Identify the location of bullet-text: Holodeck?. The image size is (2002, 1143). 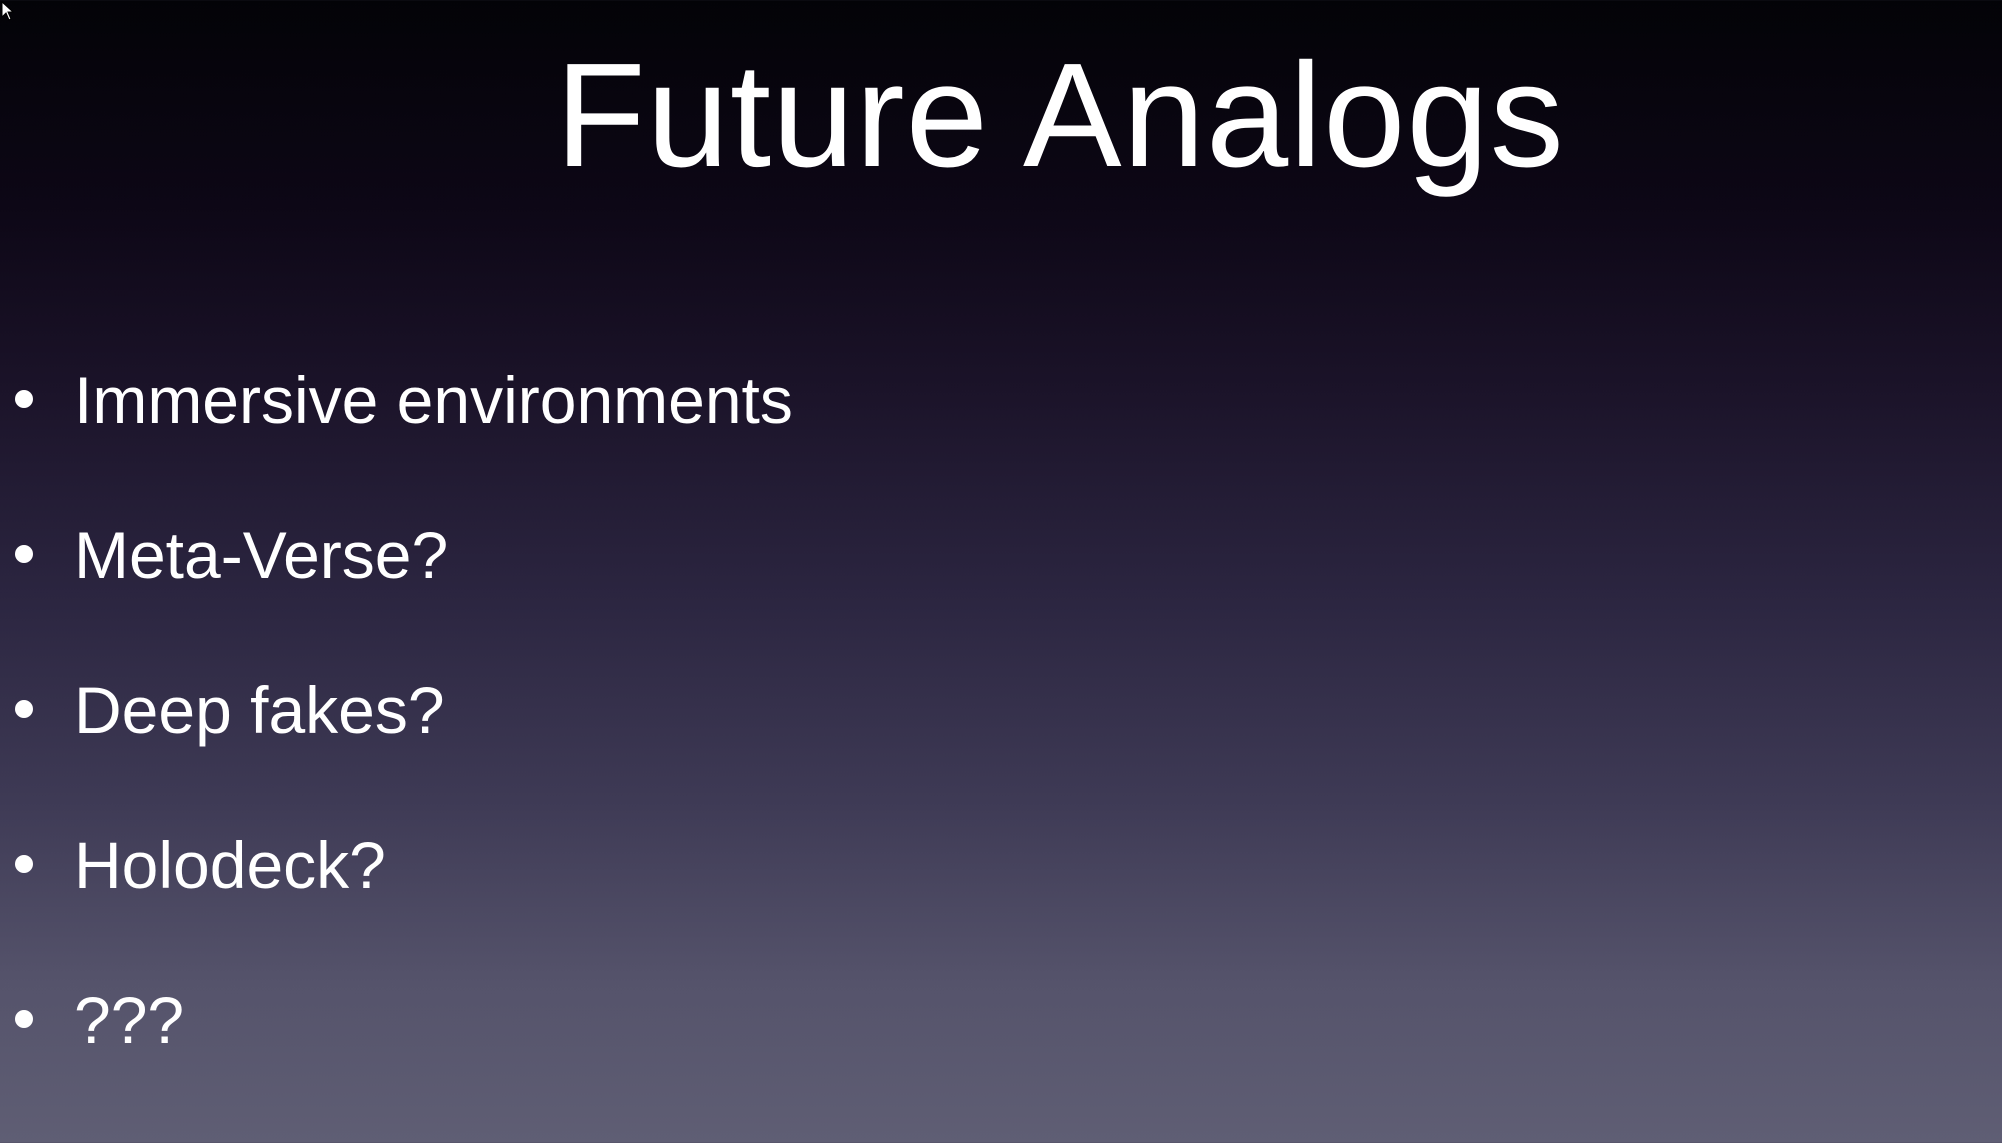
(230, 865).